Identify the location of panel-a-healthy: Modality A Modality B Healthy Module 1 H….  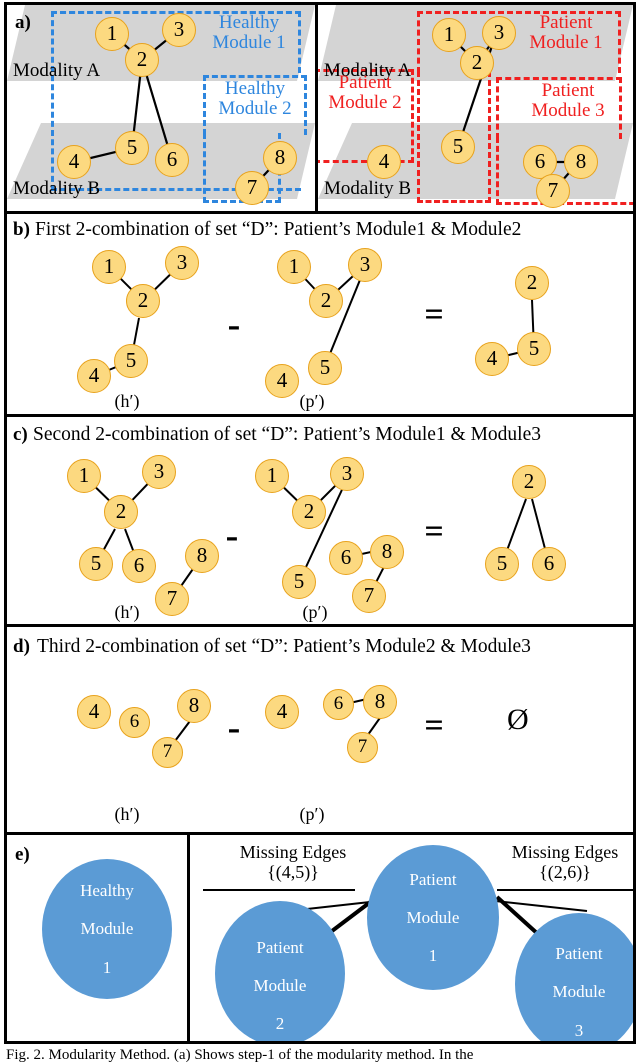
(161, 108).